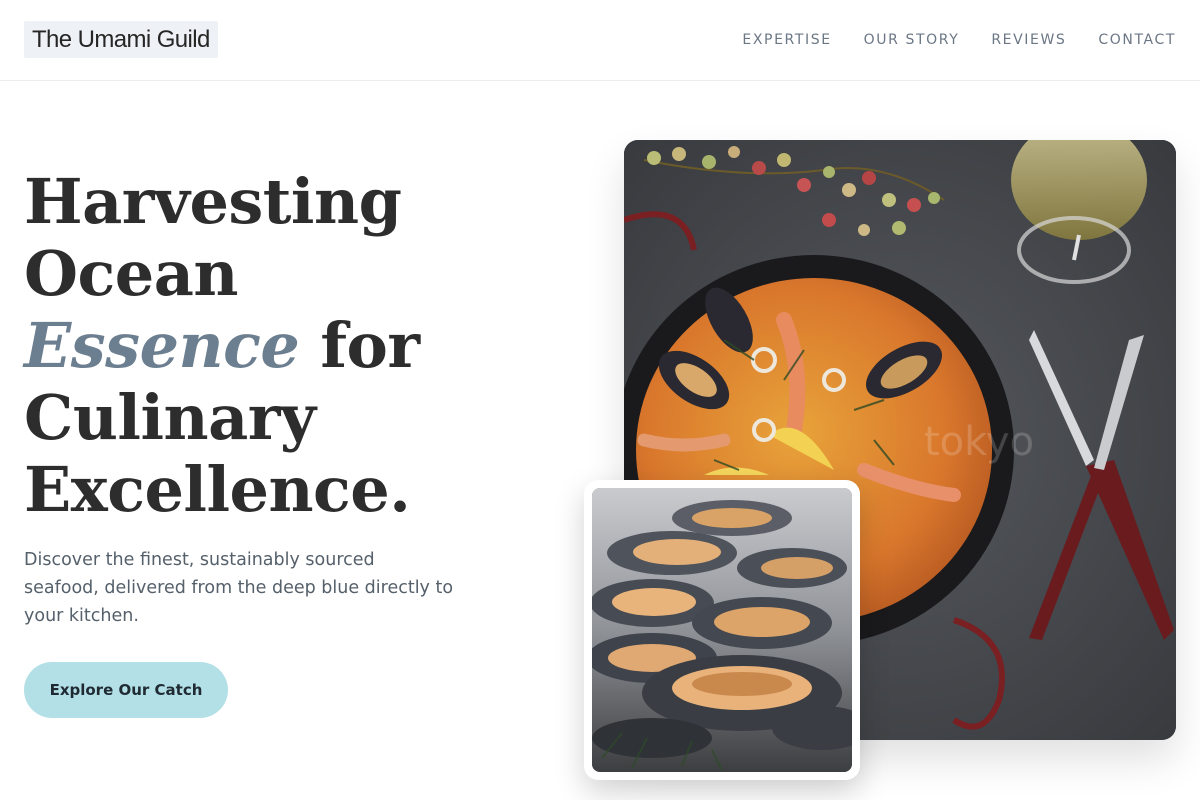 The width and height of the screenshot is (1200, 800). I want to click on headline-line-1: Harvesting, so click(213, 201).